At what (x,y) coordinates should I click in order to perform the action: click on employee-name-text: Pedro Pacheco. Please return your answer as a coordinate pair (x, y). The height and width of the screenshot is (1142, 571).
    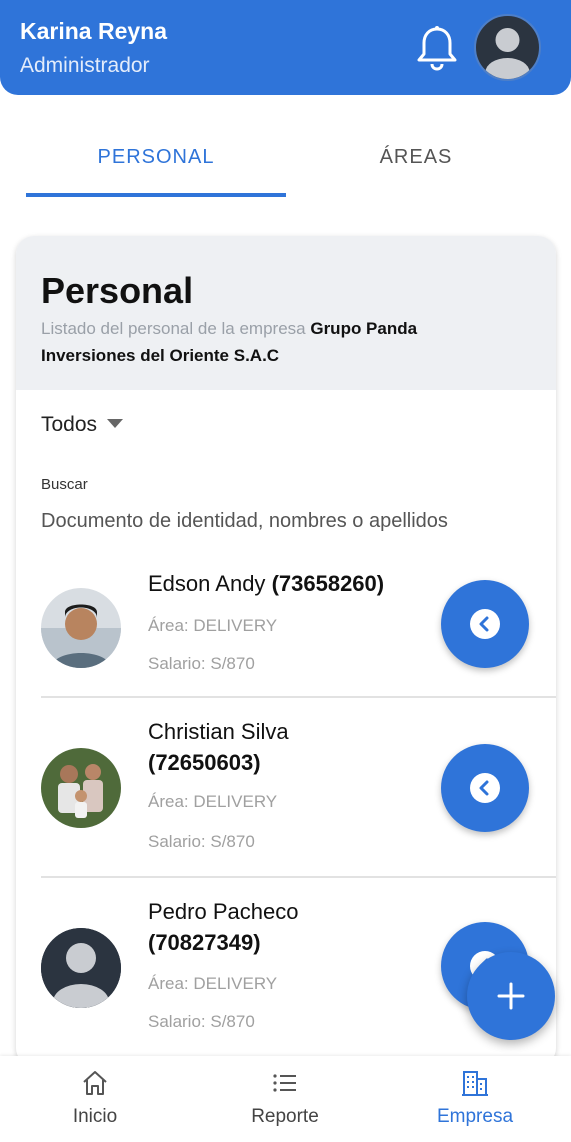
    Looking at the image, I should click on (223, 911).